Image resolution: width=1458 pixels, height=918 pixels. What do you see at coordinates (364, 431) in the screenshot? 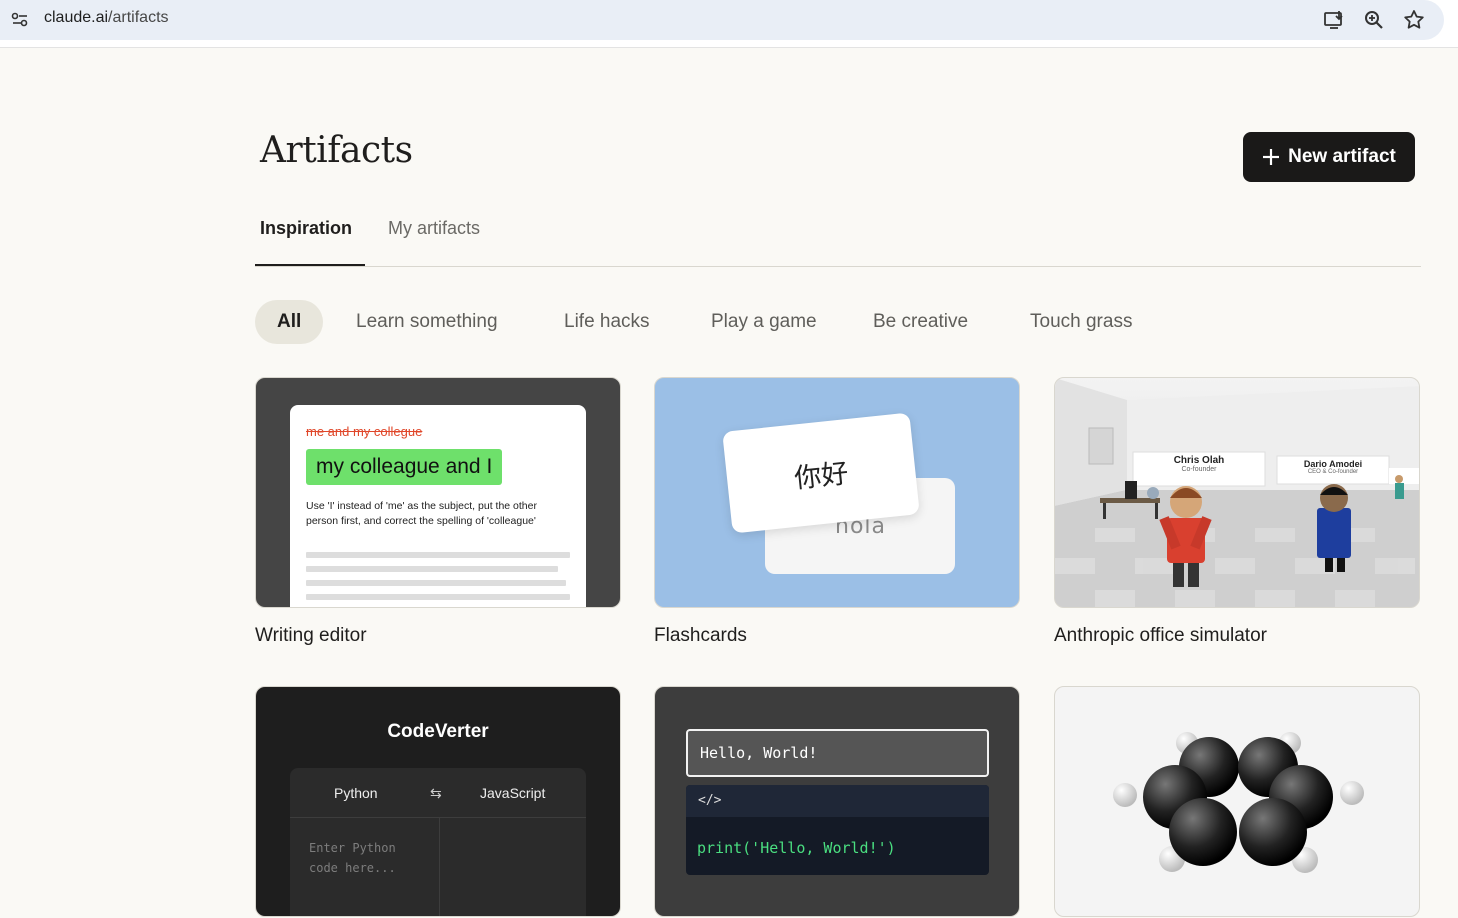
I see `struck-text: me and my collegue` at bounding box center [364, 431].